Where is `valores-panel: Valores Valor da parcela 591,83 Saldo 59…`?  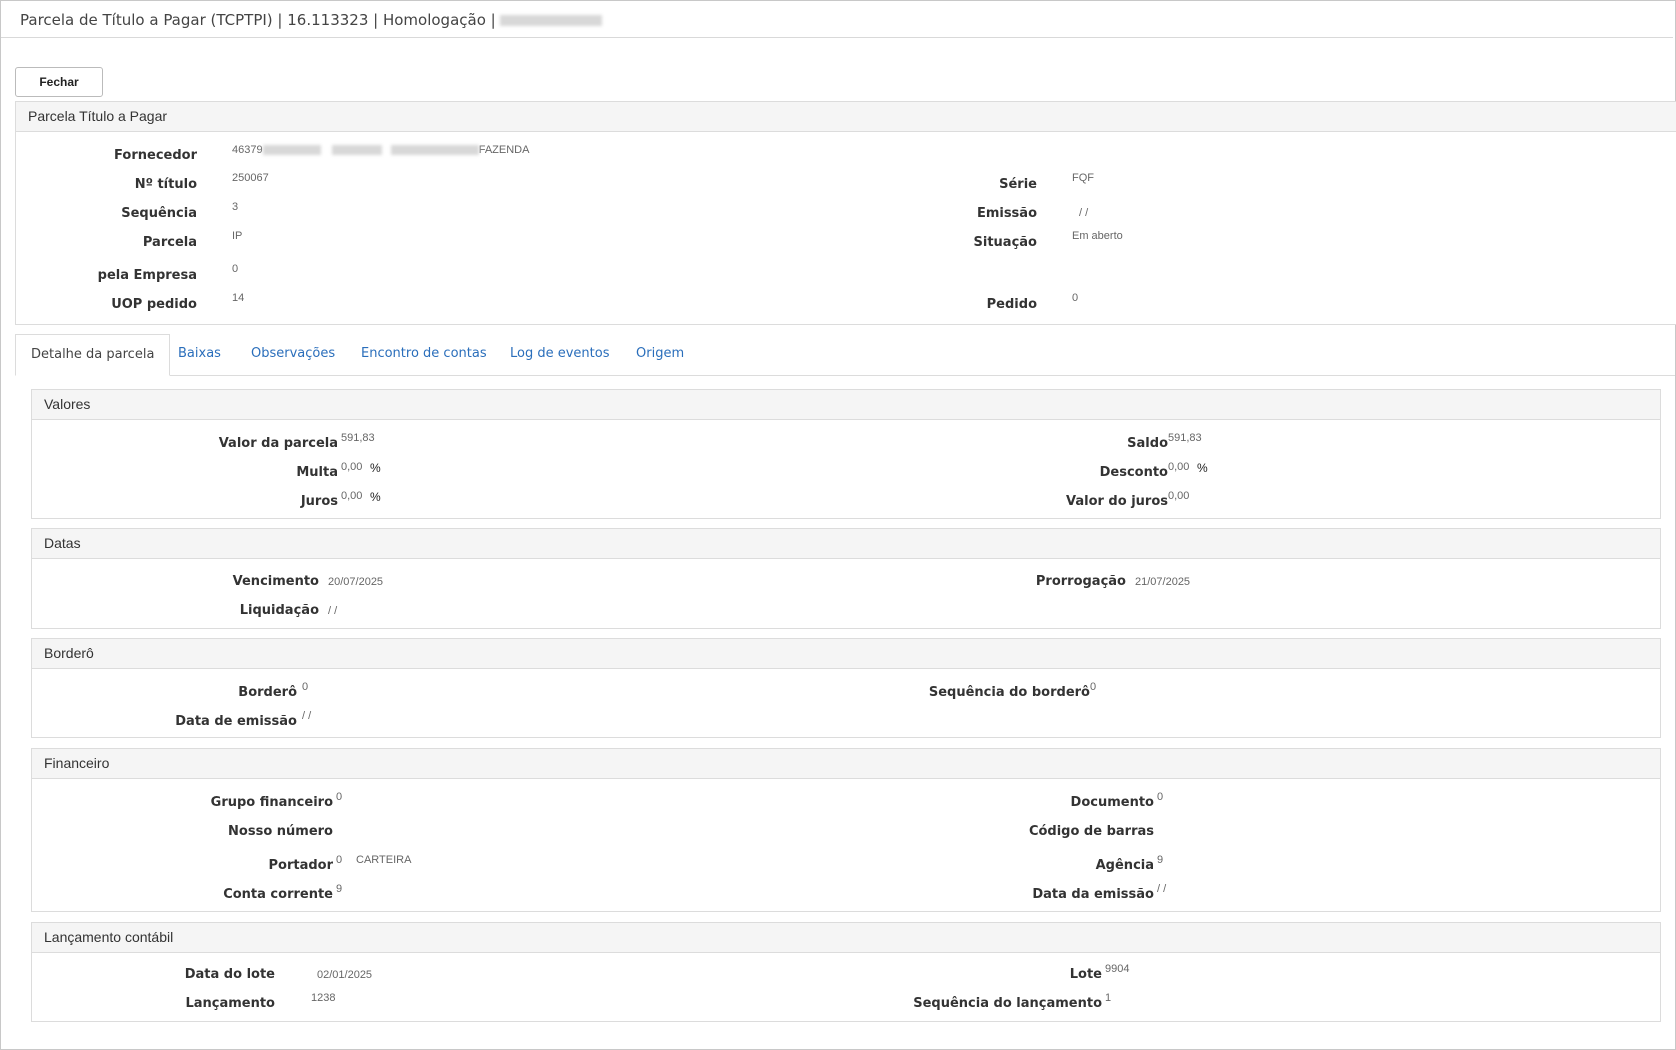
valores-panel: Valores Valor da parcela 591,83 Saldo 59… is located at coordinates (846, 454).